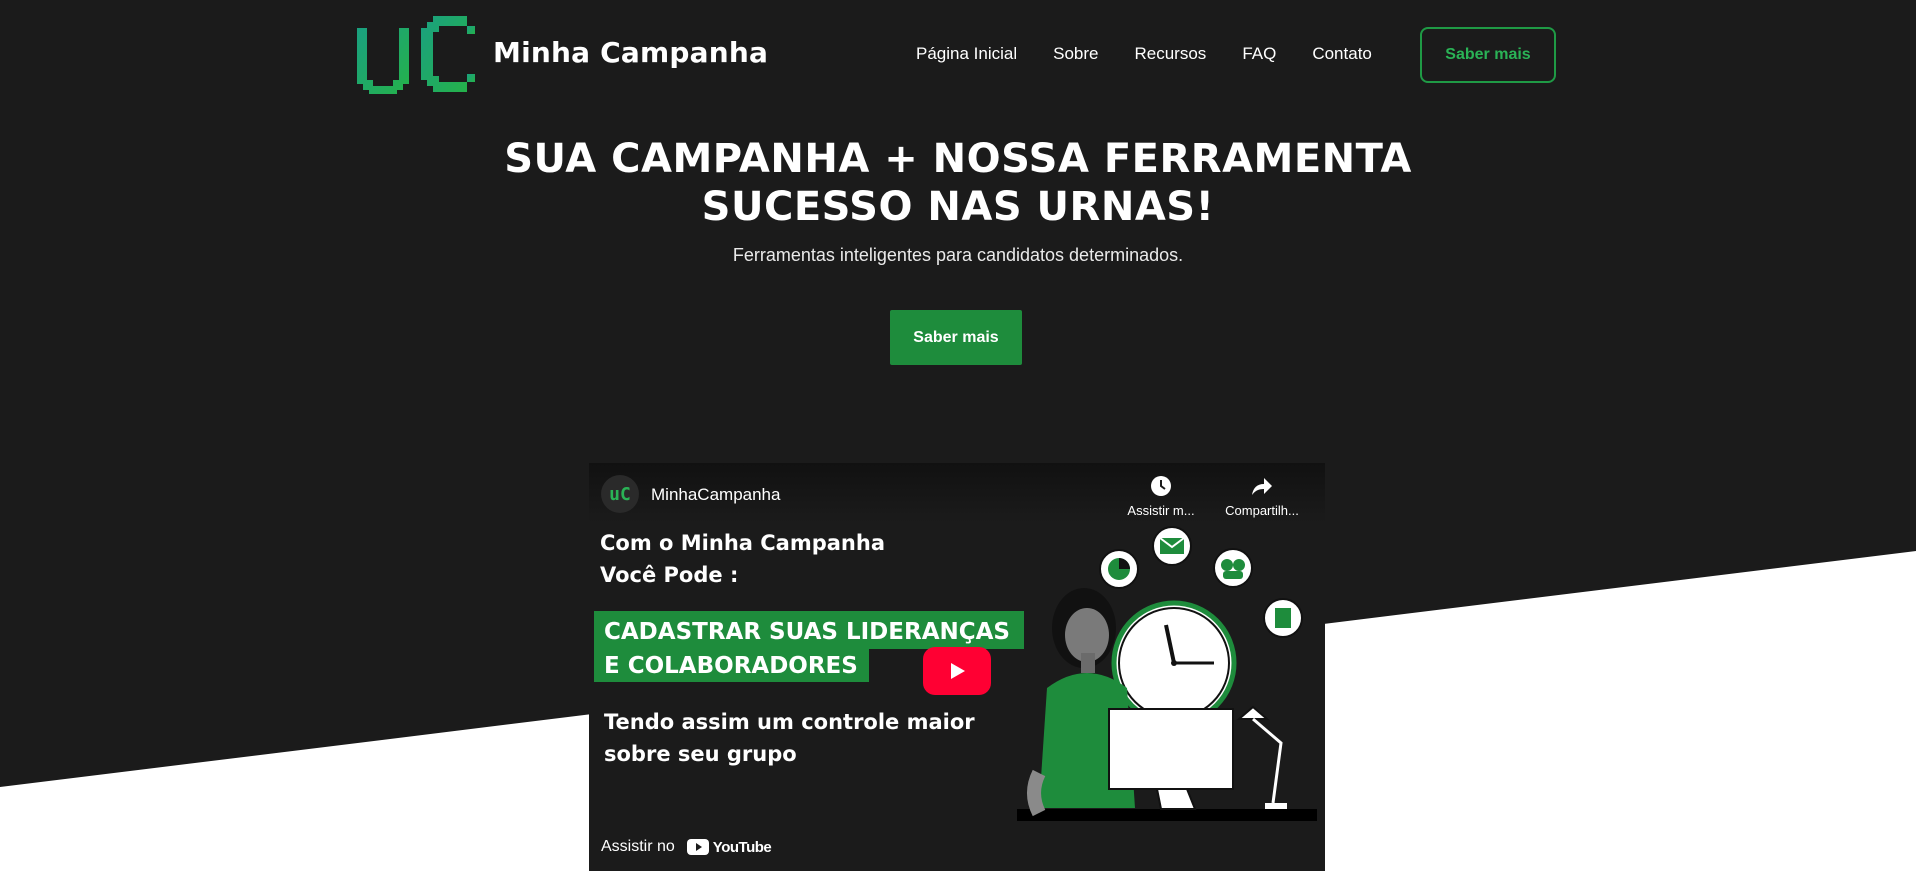 The width and height of the screenshot is (1916, 871). What do you see at coordinates (966, 54) in the screenshot?
I see `nav-link-home: Página Inicial` at bounding box center [966, 54].